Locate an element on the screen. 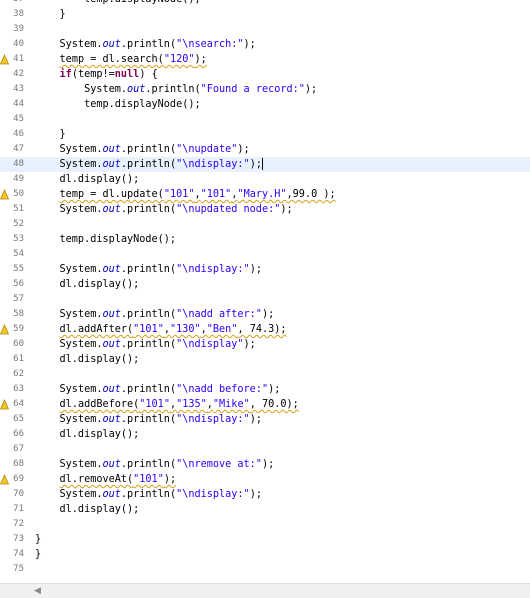 The height and width of the screenshot is (598, 530). code-text: System.out.println("\nremove at:"); is located at coordinates (155, 464).